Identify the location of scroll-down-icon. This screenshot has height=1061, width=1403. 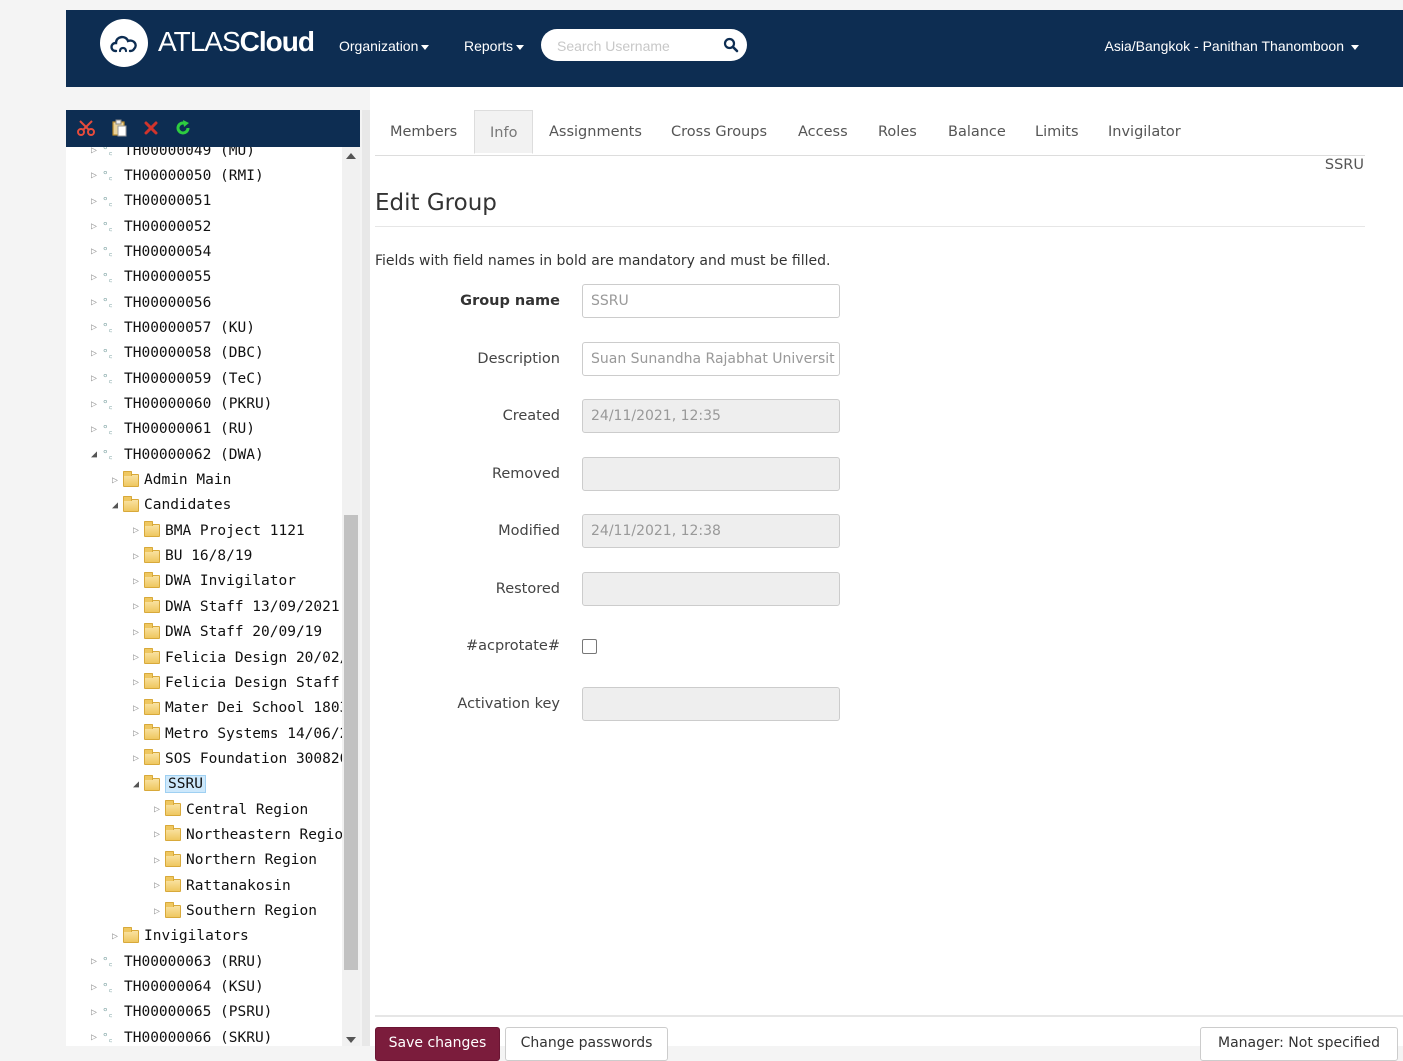
(351, 1040).